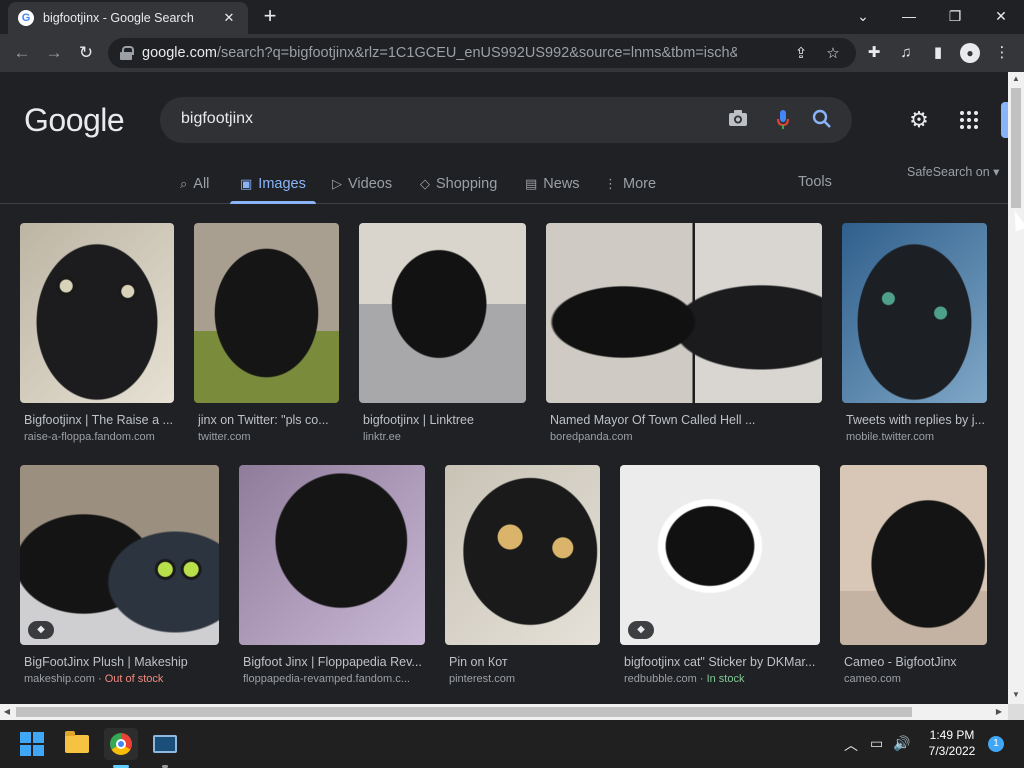  I want to click on tab-more: ⋮ More, so click(630, 183).